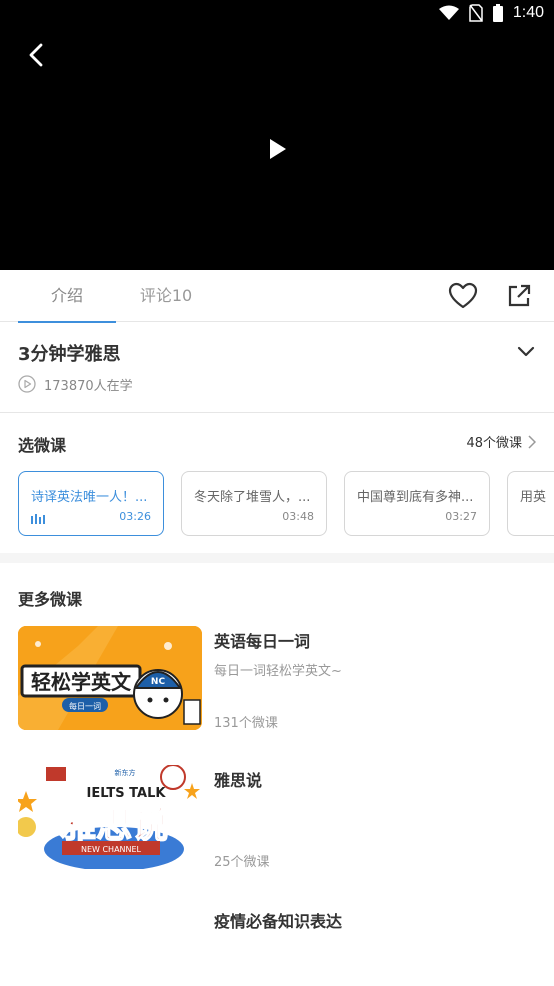 Image resolution: width=554 pixels, height=986 pixels. What do you see at coordinates (114, 825) in the screenshot?
I see `thumb-title: 雅思说` at bounding box center [114, 825].